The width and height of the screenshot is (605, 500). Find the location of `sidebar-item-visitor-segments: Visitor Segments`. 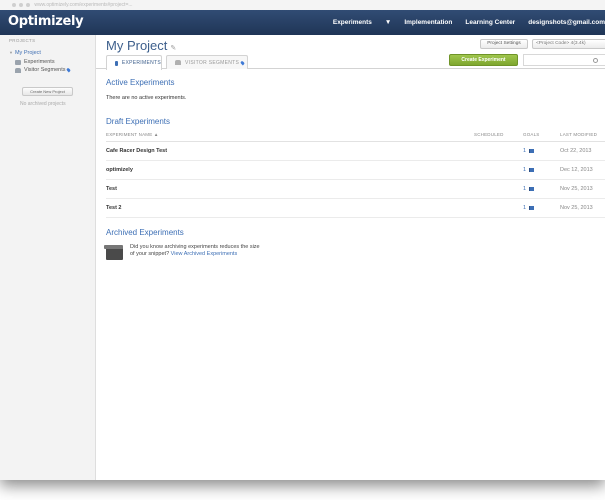

sidebar-item-visitor-segments: Visitor Segments is located at coordinates (43, 70).